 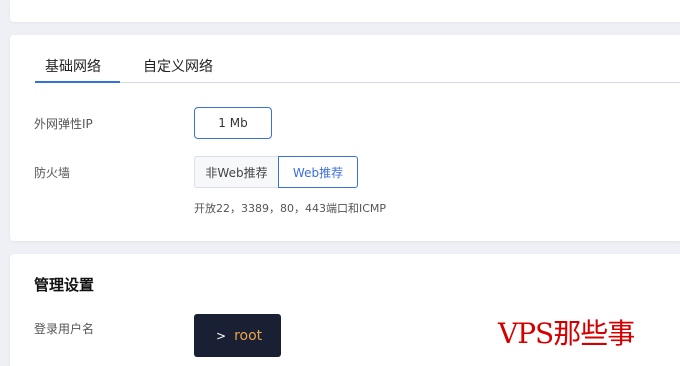 What do you see at coordinates (63, 124) in the screenshot?
I see `bandwidth-label: 外网弹性IP` at bounding box center [63, 124].